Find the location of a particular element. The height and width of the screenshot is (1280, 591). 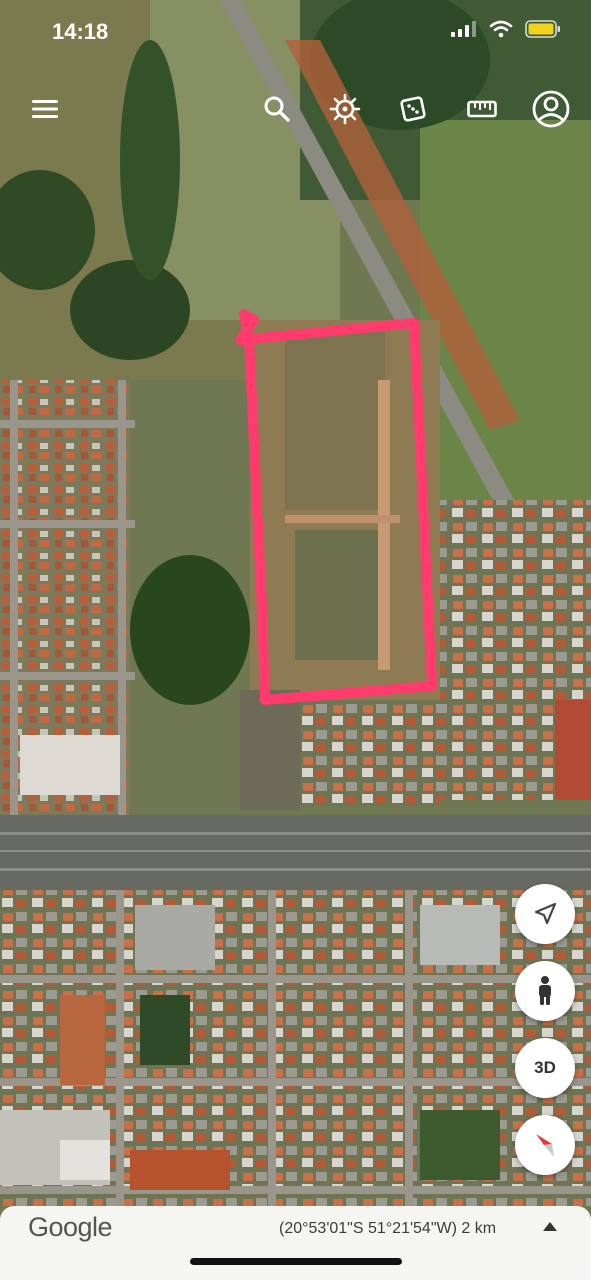

account-icon is located at coordinates (551, 109).